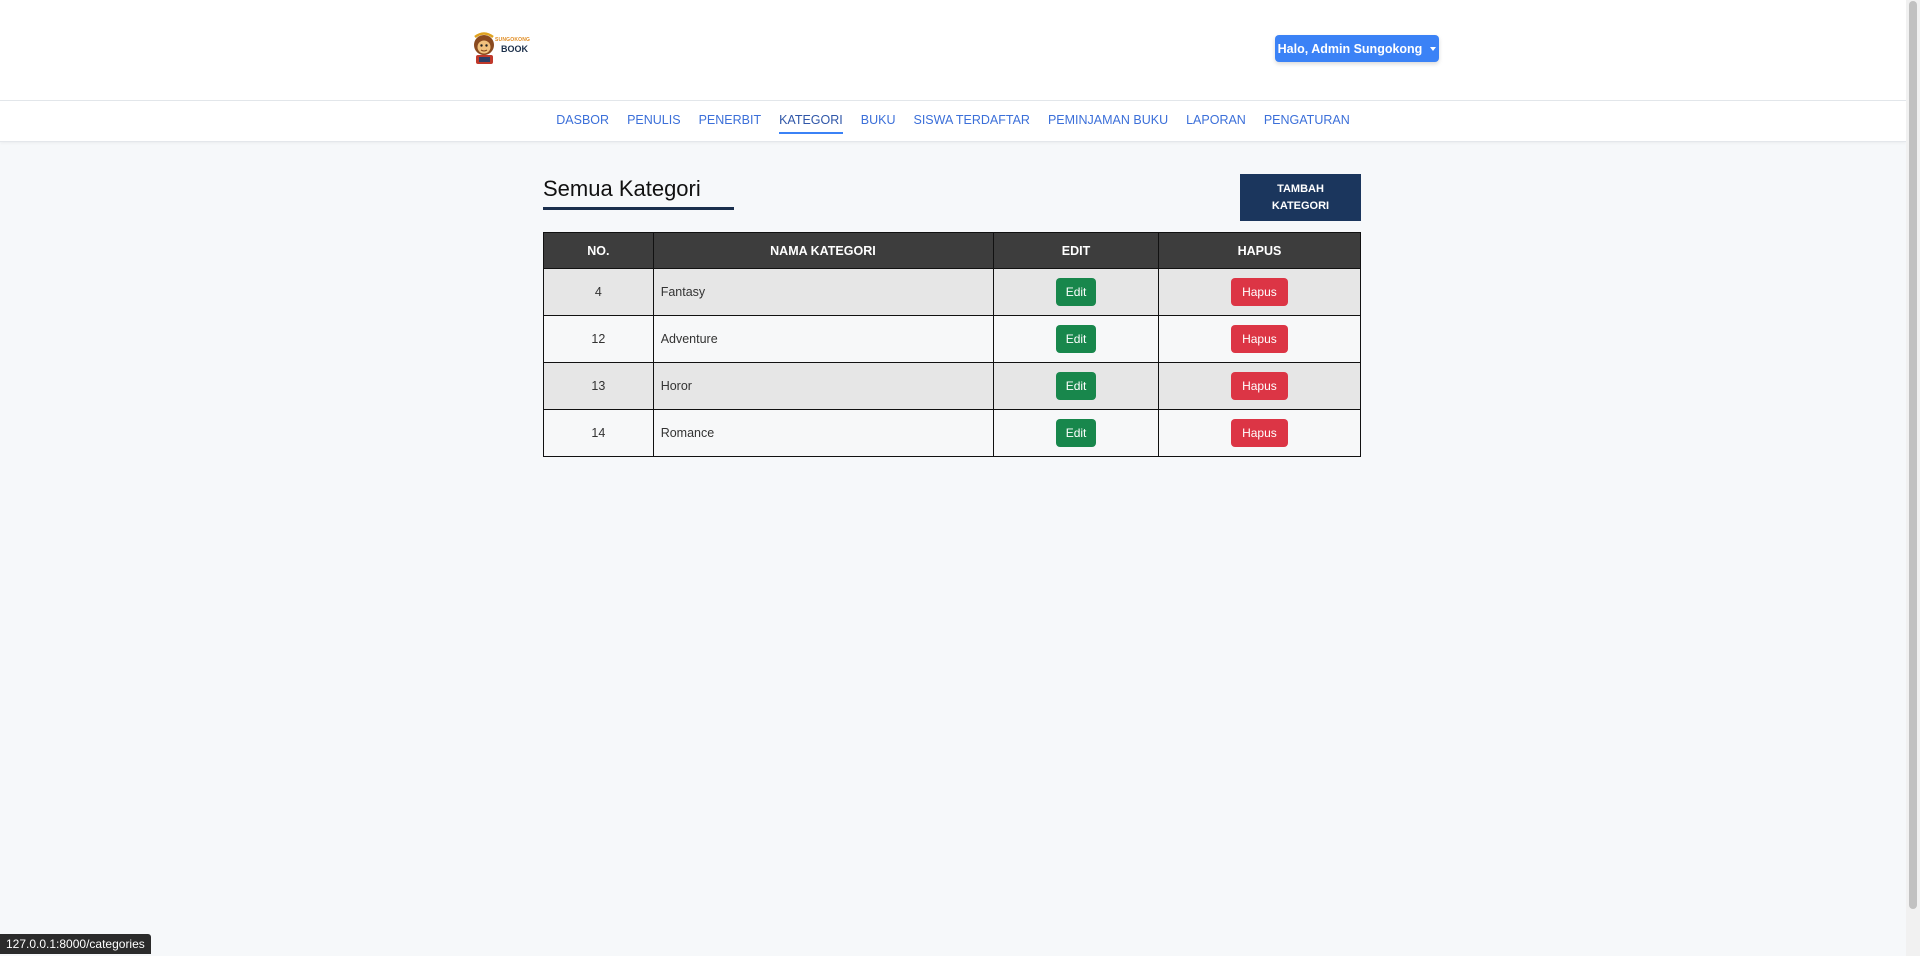 This screenshot has width=1920, height=956. What do you see at coordinates (1307, 121) in the screenshot?
I see `nav-item-pengaturan: PENGATURAN` at bounding box center [1307, 121].